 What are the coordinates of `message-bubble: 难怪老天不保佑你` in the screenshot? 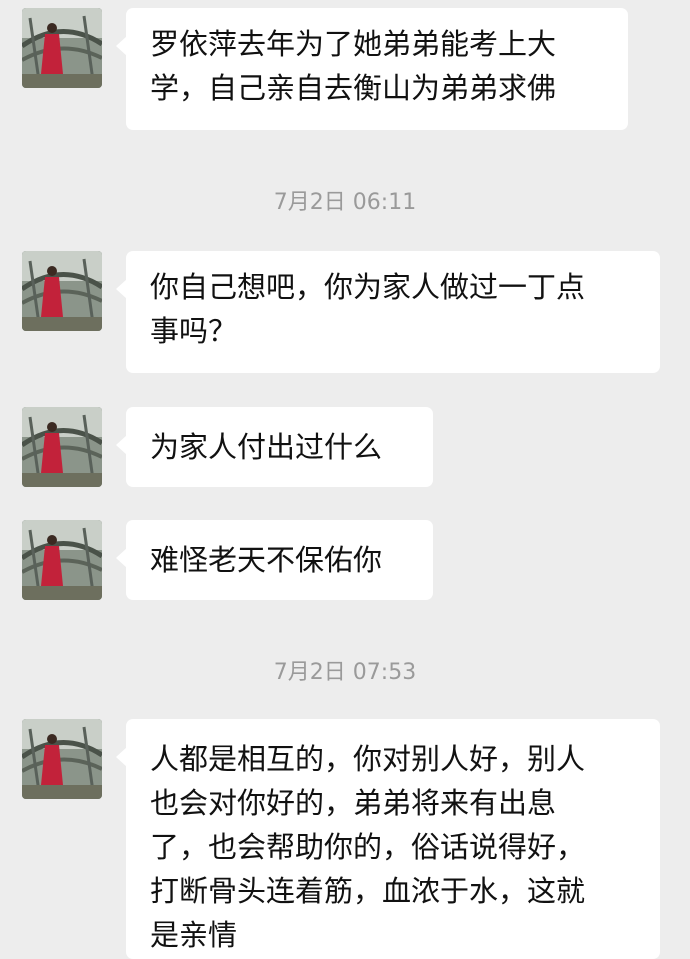 It's located at (274, 560).